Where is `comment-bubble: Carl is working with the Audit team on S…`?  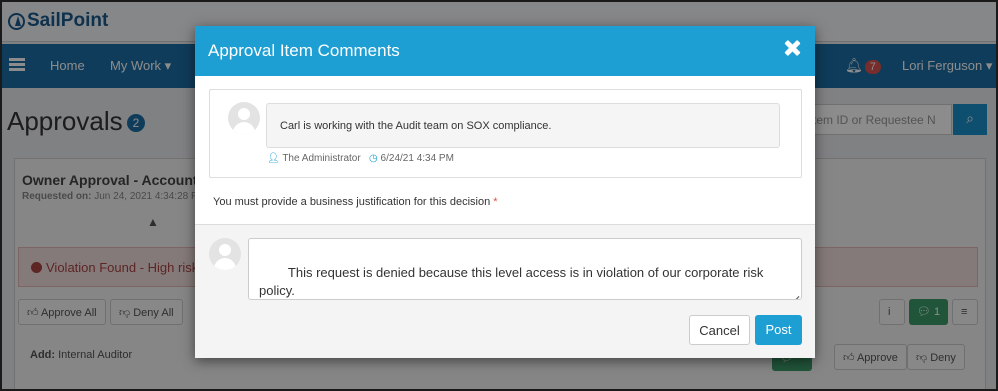 comment-bubble: Carl is working with the Audit team on S… is located at coordinates (523, 125).